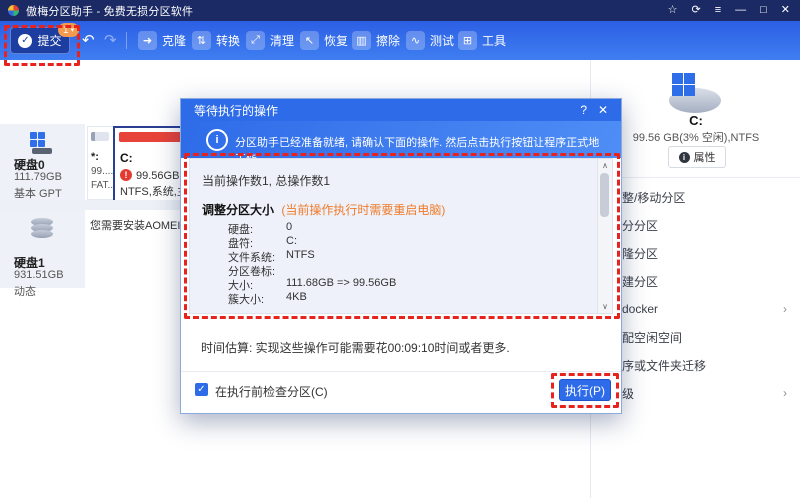 This screenshot has height=498, width=800. What do you see at coordinates (25, 40) in the screenshot?
I see `check-circle-icon: ✓` at bounding box center [25, 40].